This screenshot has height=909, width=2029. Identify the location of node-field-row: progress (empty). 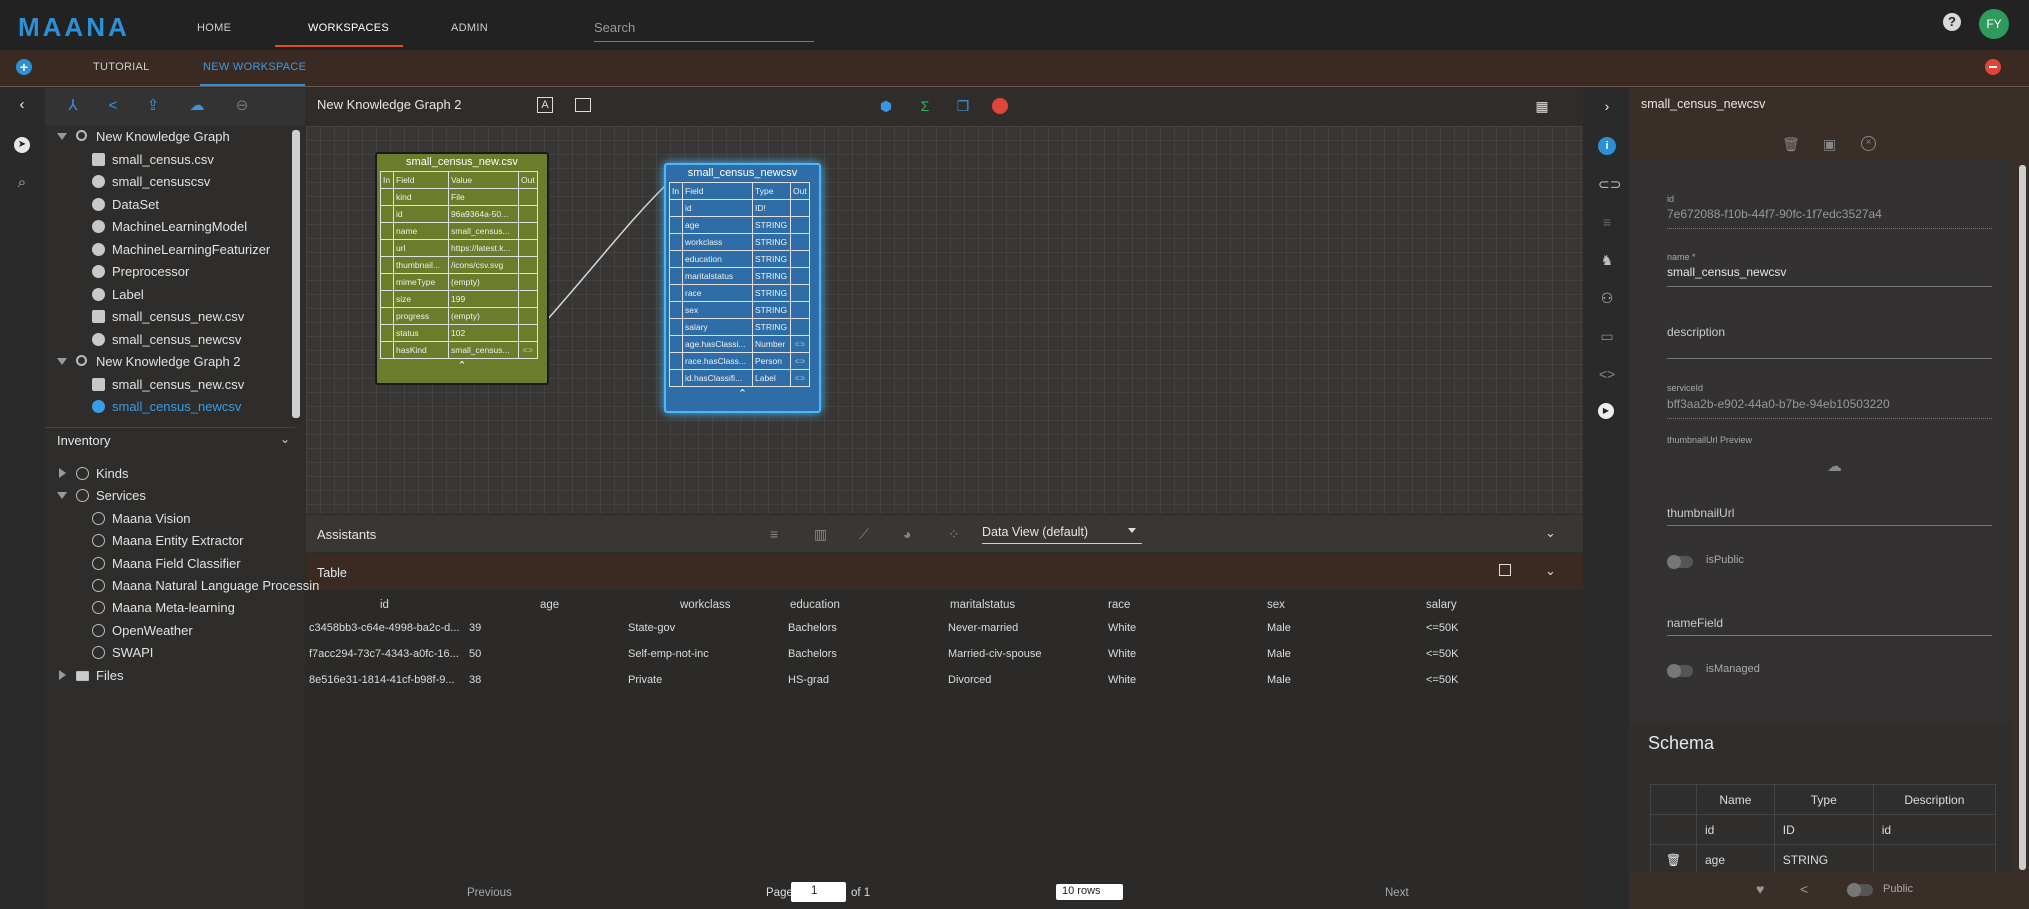
(459, 316).